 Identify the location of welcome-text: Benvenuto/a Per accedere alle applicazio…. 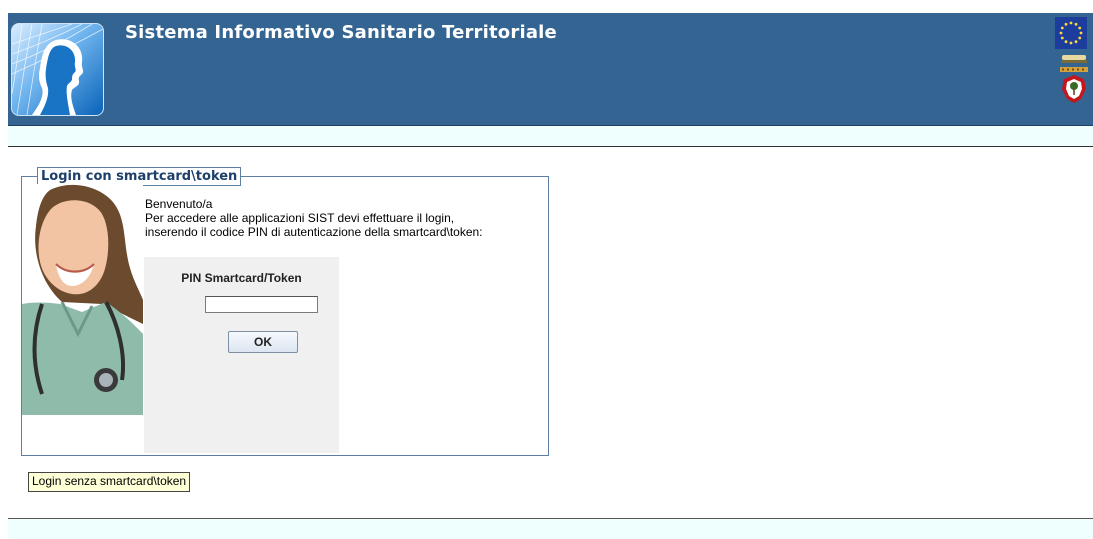
(314, 218).